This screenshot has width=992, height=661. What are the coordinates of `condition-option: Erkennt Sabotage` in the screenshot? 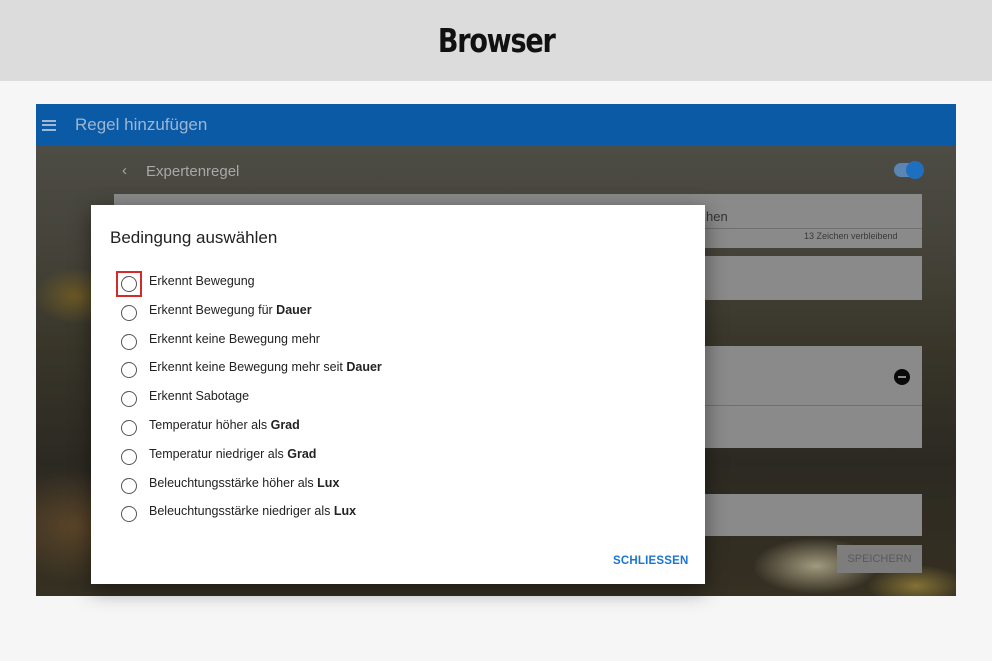 It's located at (398, 397).